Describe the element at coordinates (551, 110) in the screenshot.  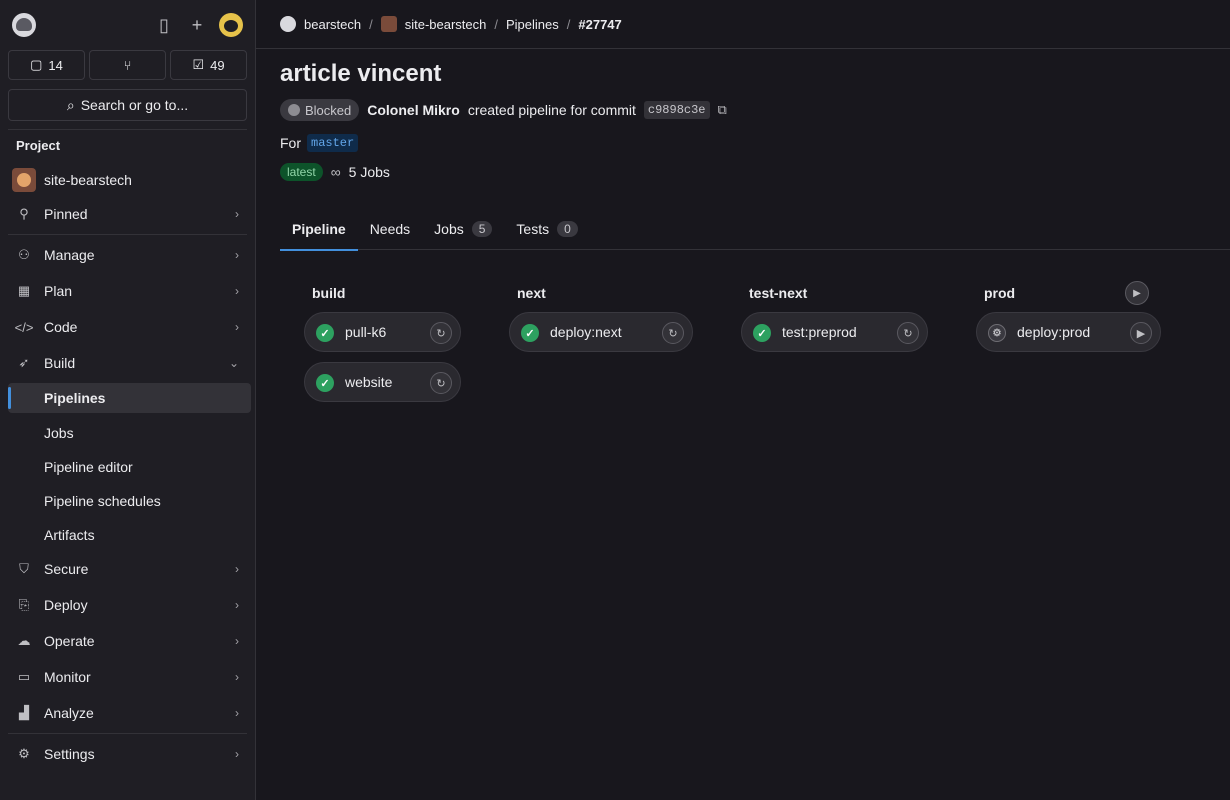
I see `action-text: created pipeline for commit` at that location.